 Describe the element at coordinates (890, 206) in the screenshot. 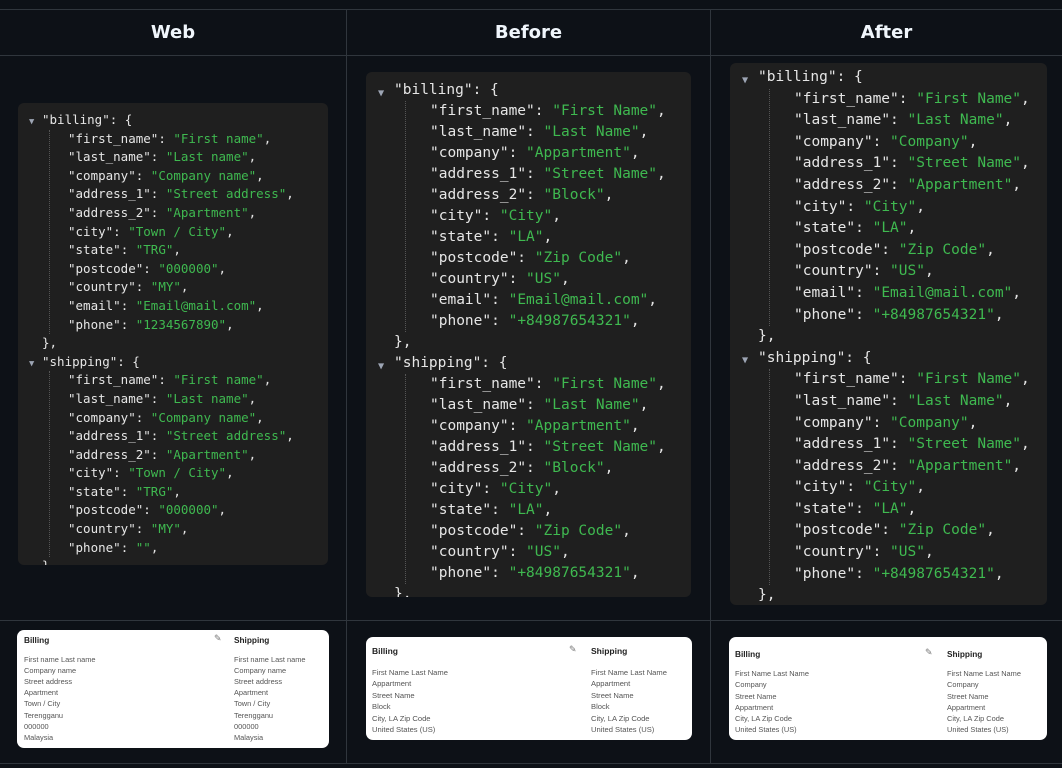

I see `json-value: City` at that location.